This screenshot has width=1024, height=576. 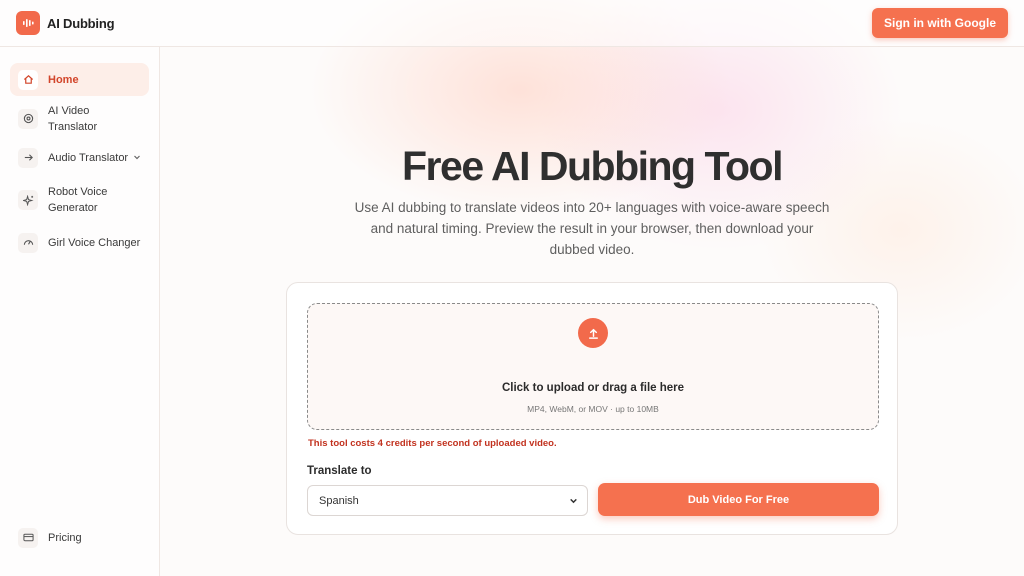 What do you see at coordinates (593, 333) in the screenshot?
I see `upload-icon` at bounding box center [593, 333].